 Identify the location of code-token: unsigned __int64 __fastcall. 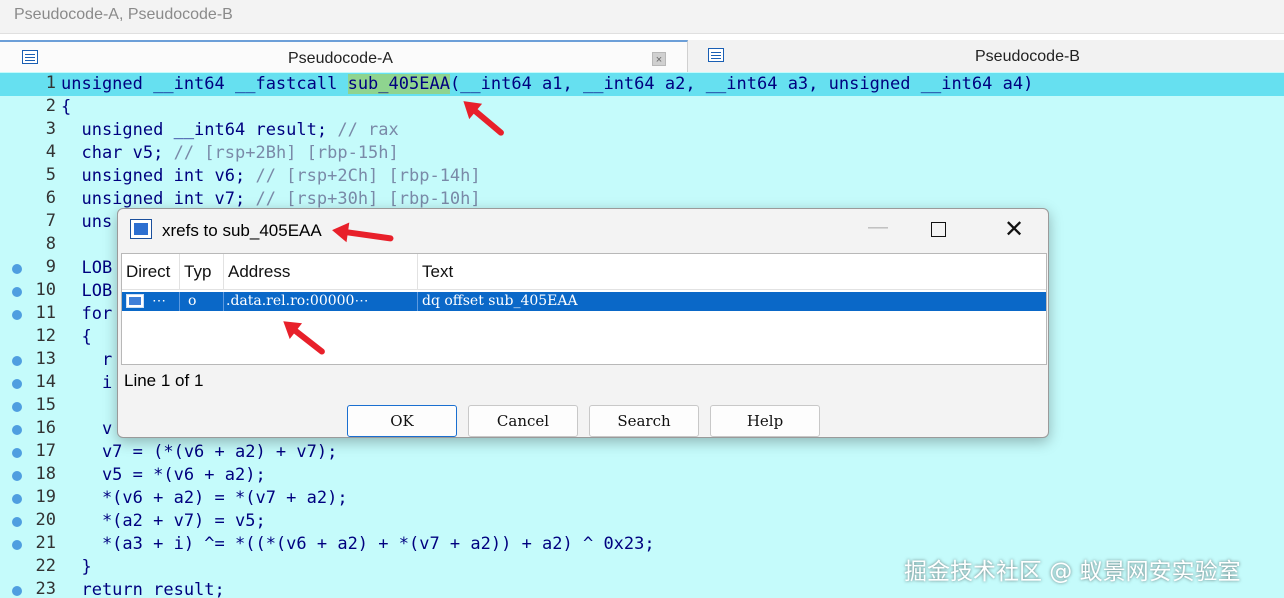
(204, 84).